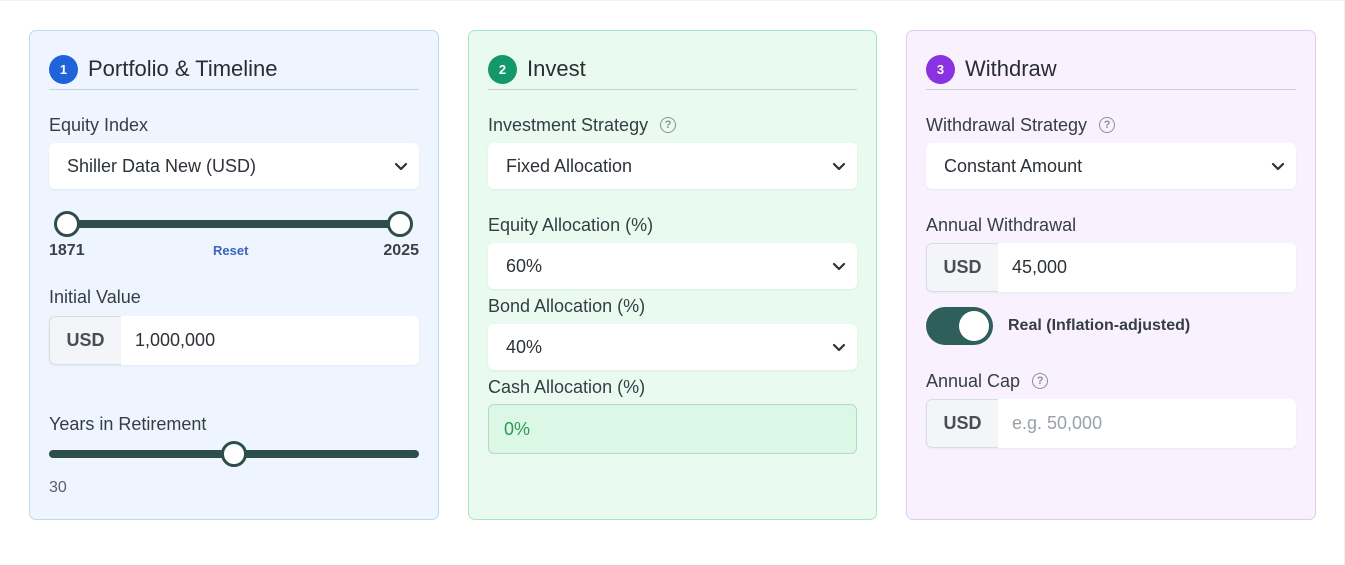  I want to click on panel-header: 3 Withdraw, so click(1111, 71).